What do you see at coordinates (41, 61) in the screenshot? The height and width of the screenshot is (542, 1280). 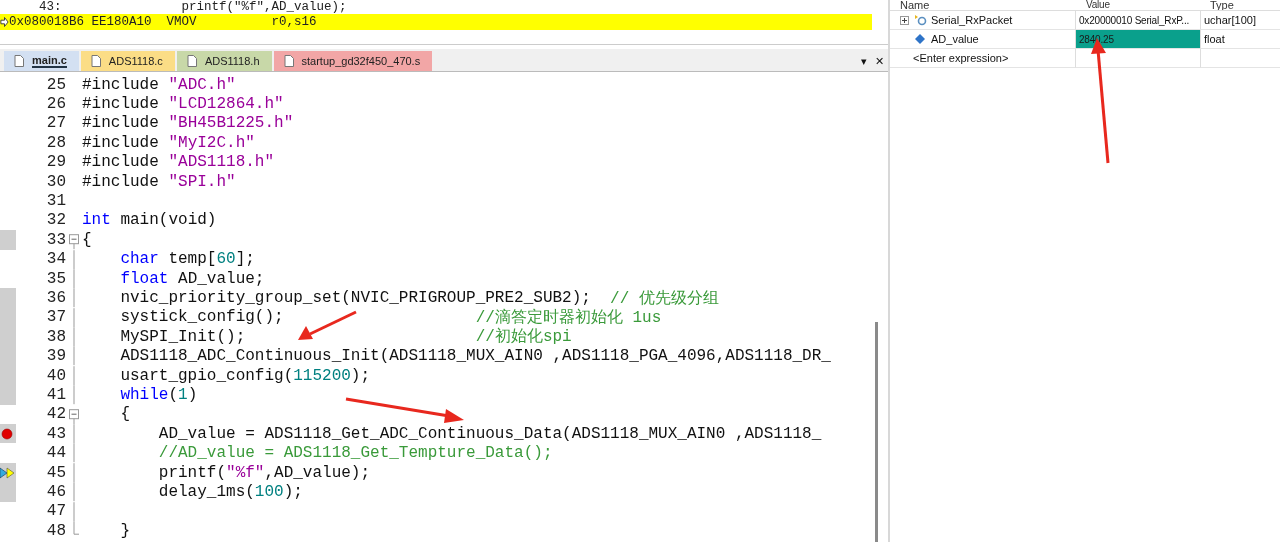 I see `file-tab: main.c` at bounding box center [41, 61].